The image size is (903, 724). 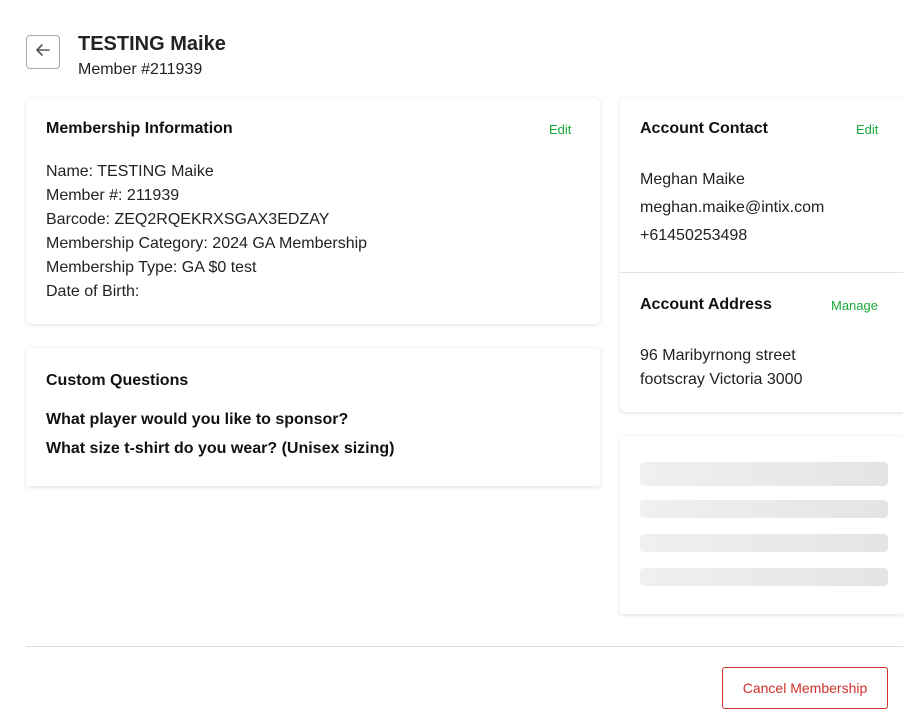 I want to click on arrow-left-icon, so click(x=43, y=52).